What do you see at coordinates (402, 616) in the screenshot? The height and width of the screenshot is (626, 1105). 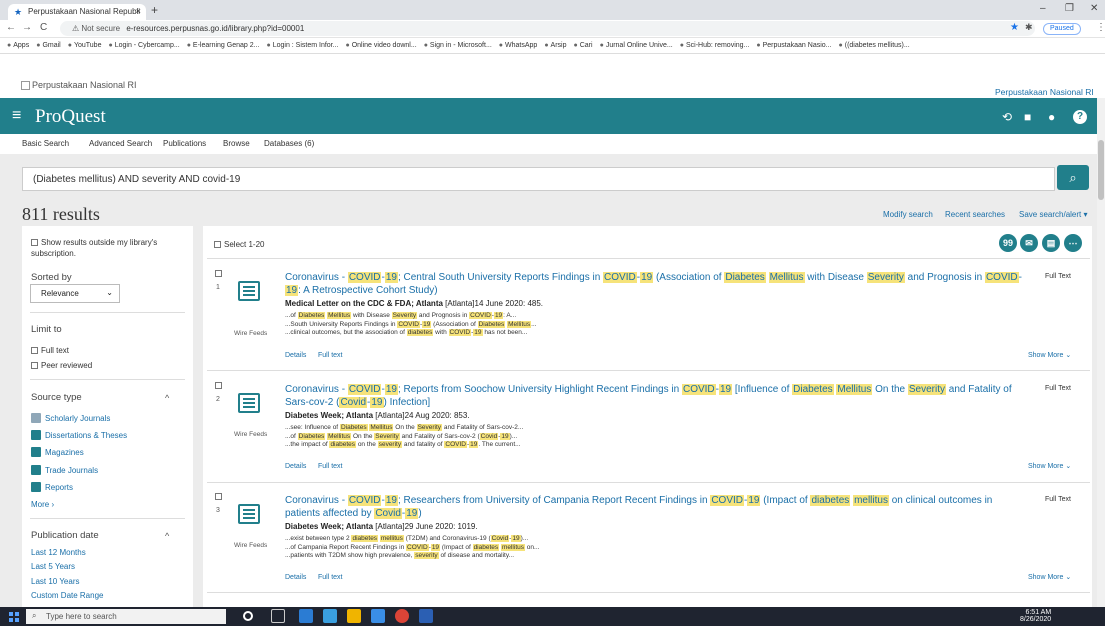 I see `chrome-icon` at bounding box center [402, 616].